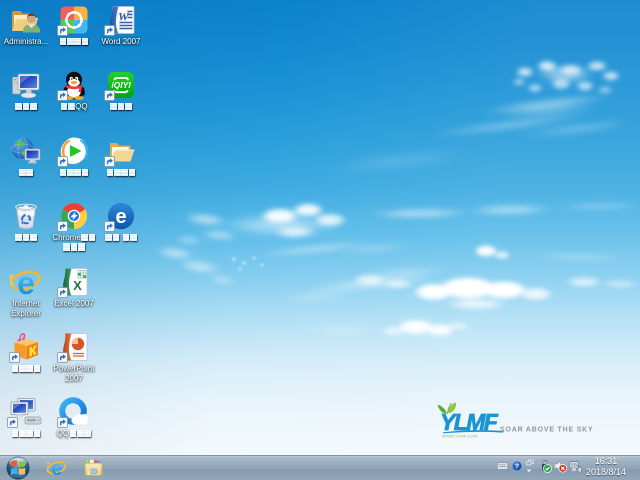 This screenshot has height=480, width=640. I want to click on svg-text: iQIYI, so click(121, 85).